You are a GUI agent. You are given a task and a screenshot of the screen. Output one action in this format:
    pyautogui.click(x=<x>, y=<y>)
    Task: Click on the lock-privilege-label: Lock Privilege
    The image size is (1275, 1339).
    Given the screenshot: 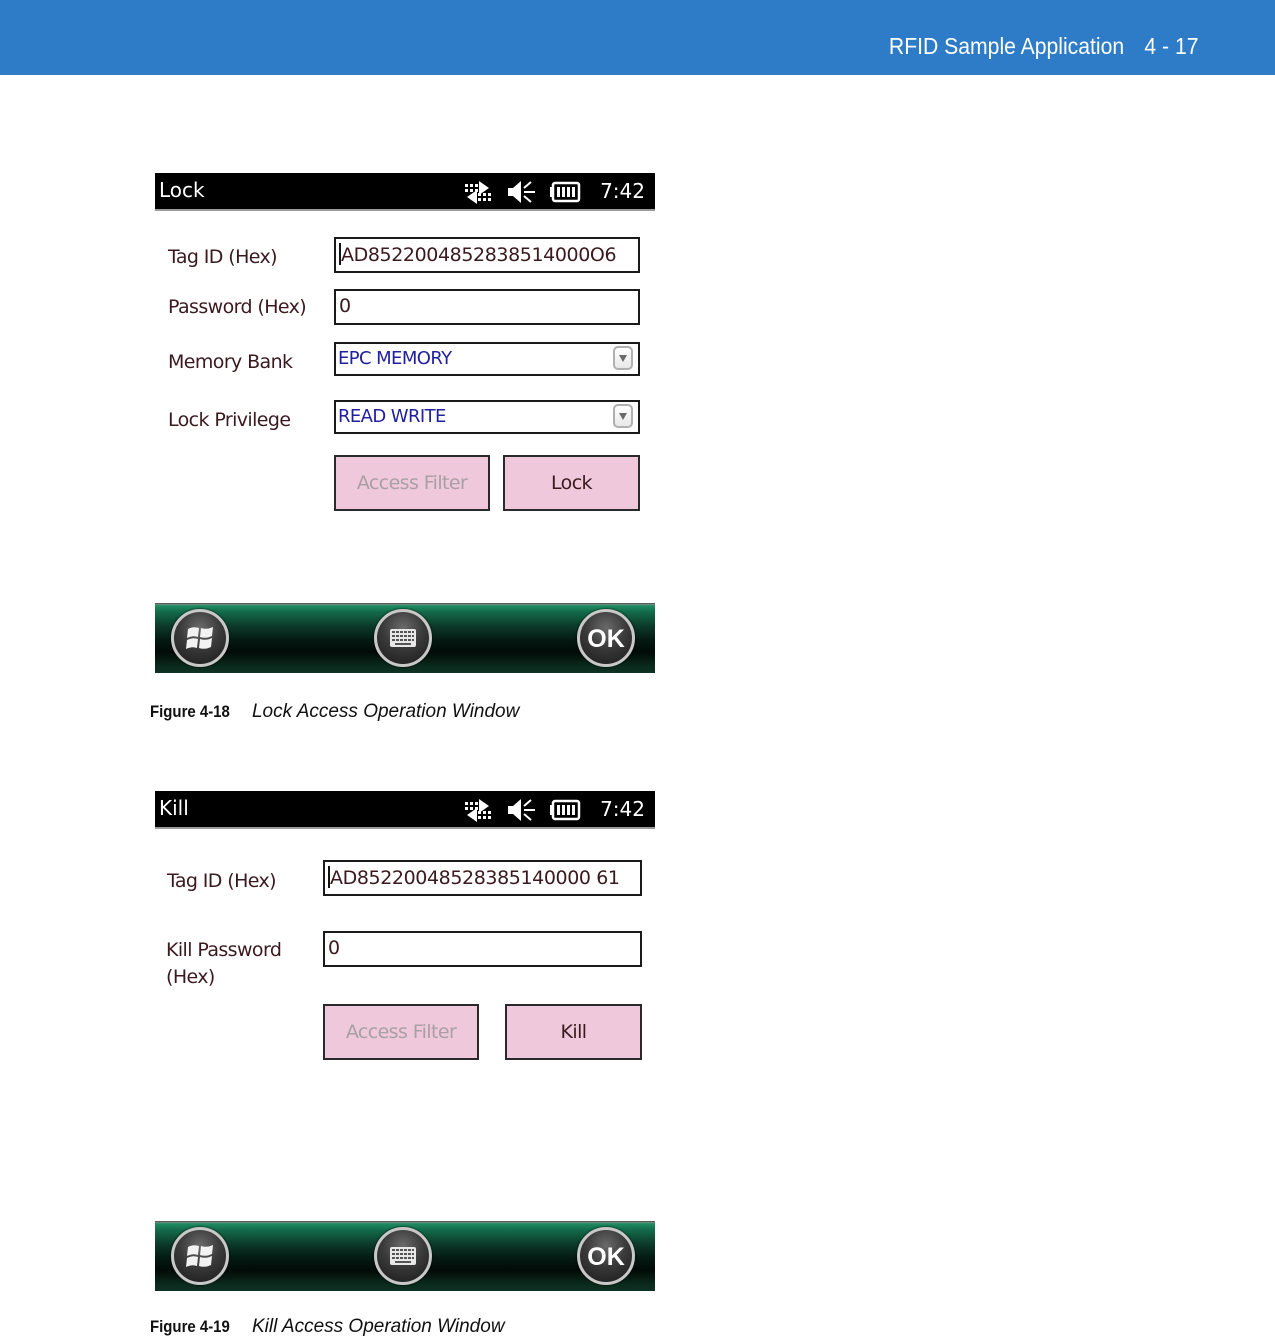 What is the action you would take?
    pyautogui.click(x=229, y=420)
    